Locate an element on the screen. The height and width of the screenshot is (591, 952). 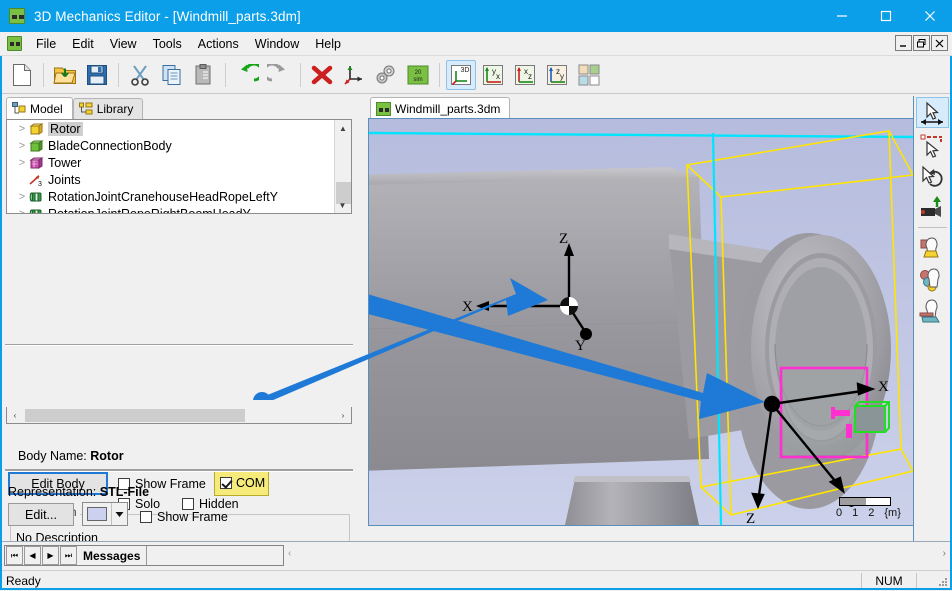
tree-item-rotationjointroperightboomheady: > RotationJointRopeRightBoomHeadY is located at coordinates (170, 209).